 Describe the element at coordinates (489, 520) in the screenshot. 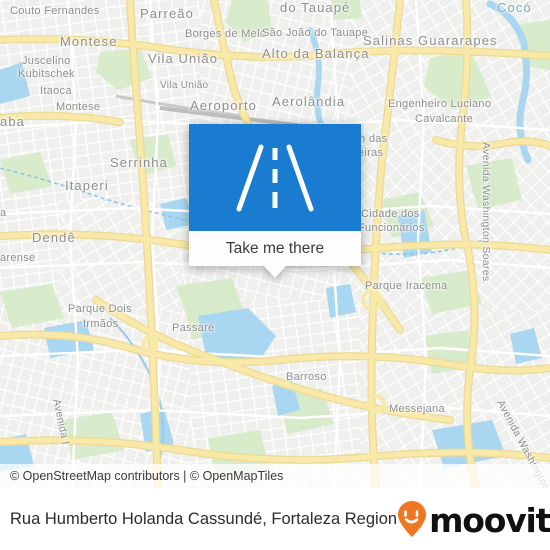

I see `moovit-wordmark: moovit` at that location.